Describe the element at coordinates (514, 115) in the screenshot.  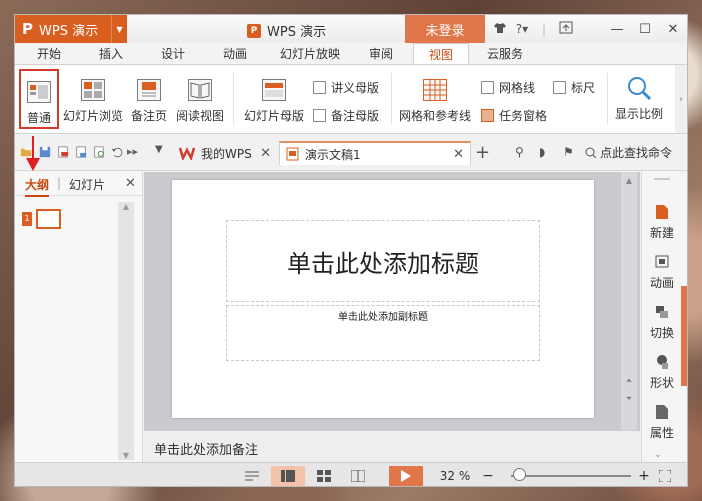
I see `task-pane-checkbox: 任务窗格` at that location.